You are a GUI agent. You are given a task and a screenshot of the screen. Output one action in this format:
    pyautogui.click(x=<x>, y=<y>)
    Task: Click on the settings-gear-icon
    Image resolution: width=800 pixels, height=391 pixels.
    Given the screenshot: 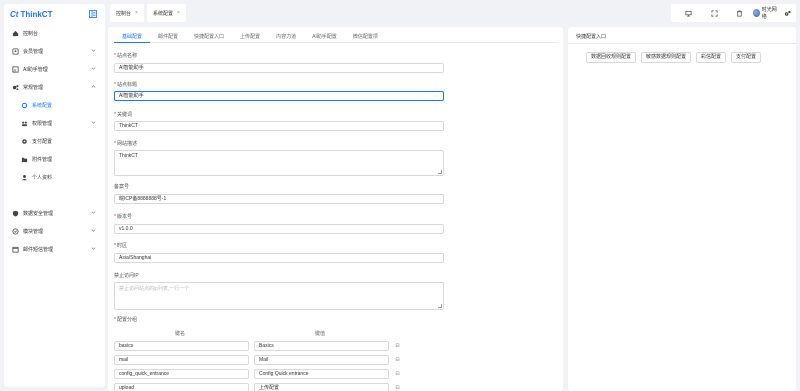 What is the action you would take?
    pyautogui.click(x=787, y=13)
    